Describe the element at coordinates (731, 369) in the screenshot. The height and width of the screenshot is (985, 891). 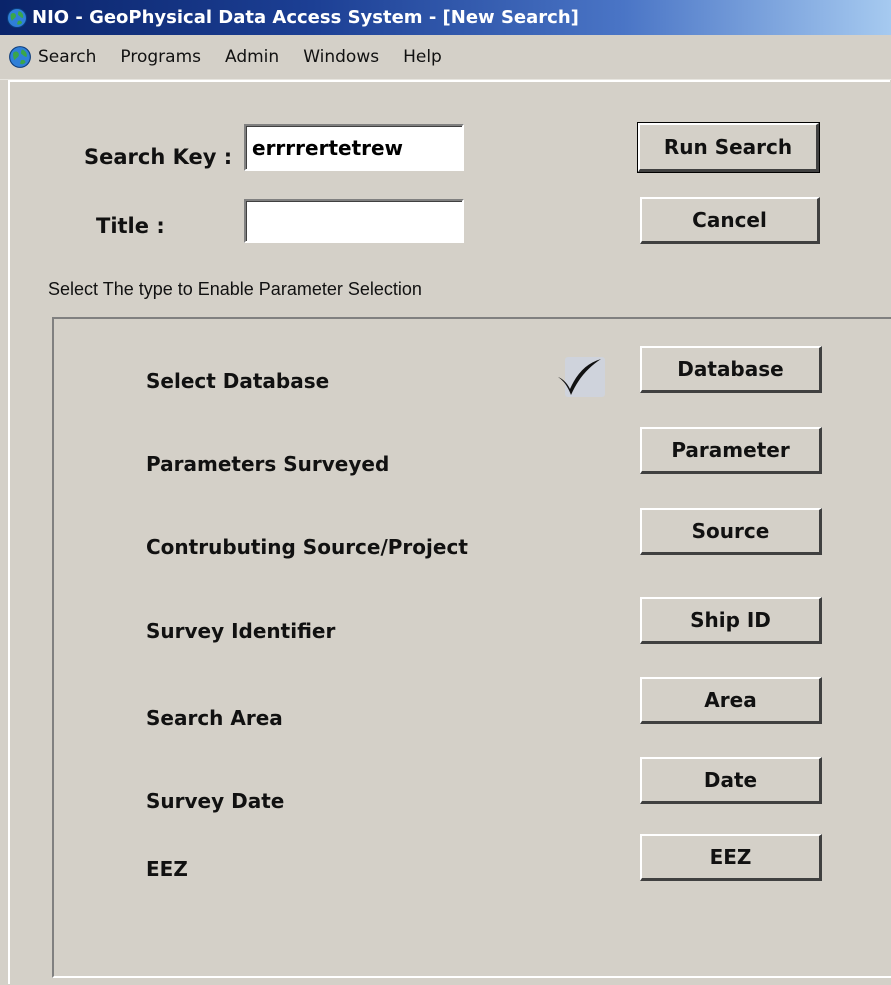
I see `database-button: Database` at that location.